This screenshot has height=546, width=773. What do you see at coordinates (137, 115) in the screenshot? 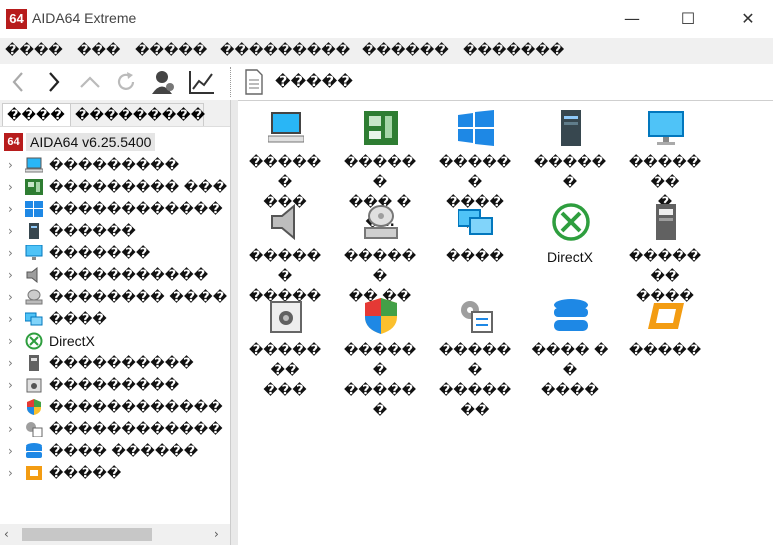
I see `tab-favorites: ���������` at bounding box center [137, 115].